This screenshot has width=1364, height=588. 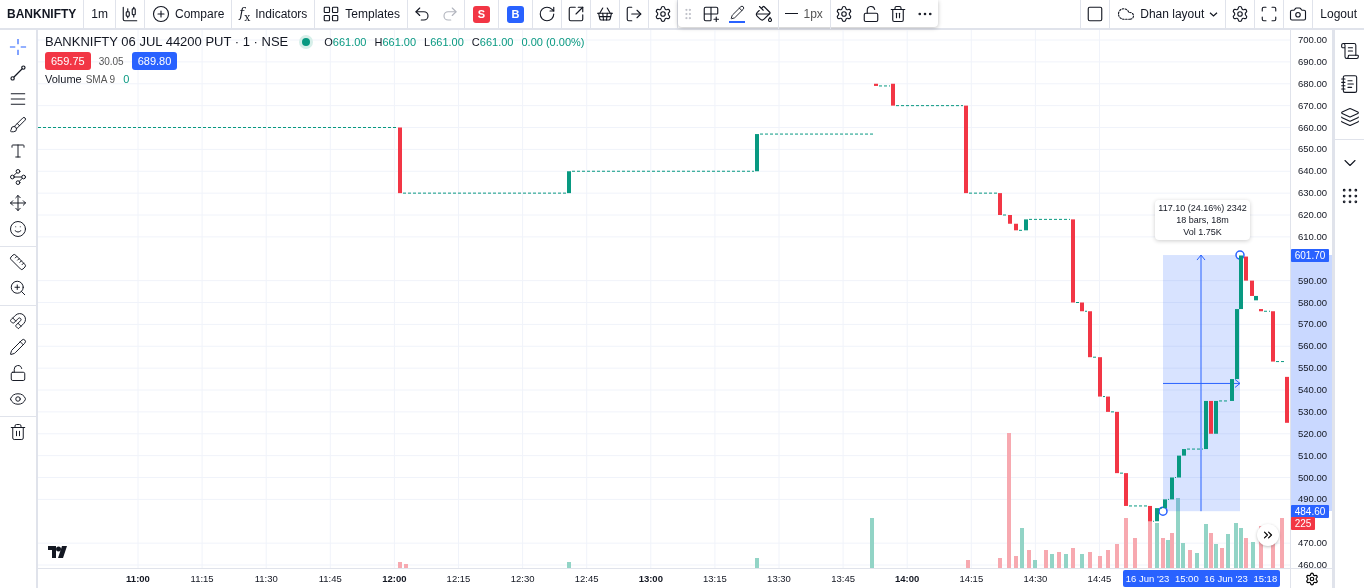 What do you see at coordinates (764, 13) in the screenshot?
I see `paint-bucket-icon` at bounding box center [764, 13].